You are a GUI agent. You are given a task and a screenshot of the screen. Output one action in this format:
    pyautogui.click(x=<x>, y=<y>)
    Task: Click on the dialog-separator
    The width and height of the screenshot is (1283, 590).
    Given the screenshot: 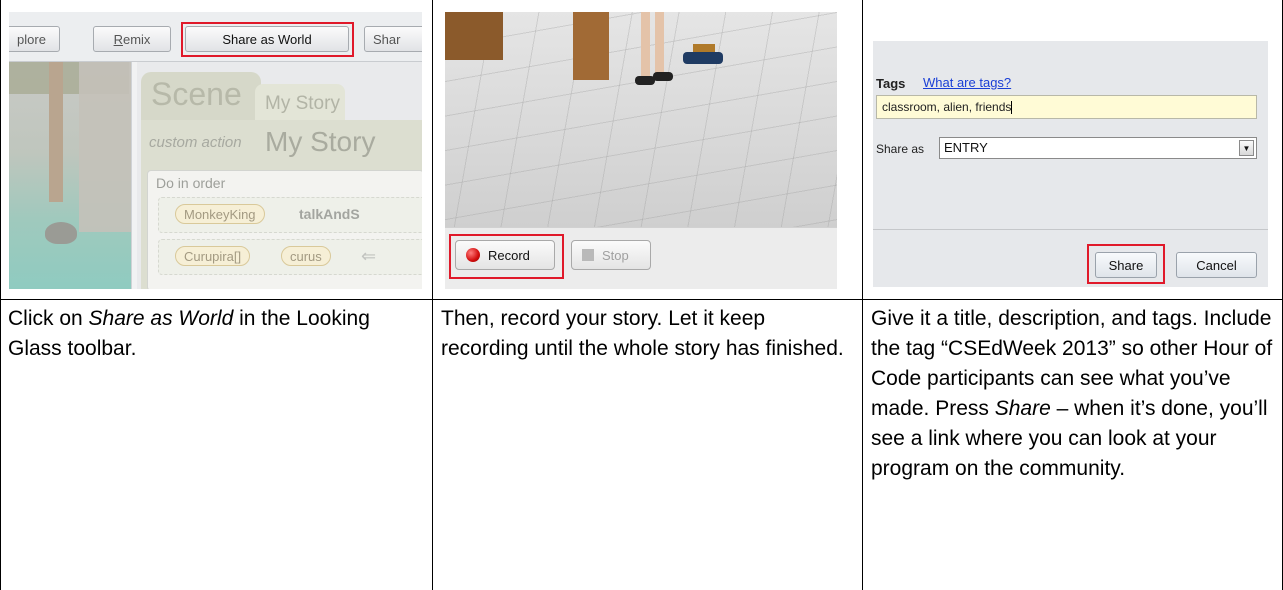 What is the action you would take?
    pyautogui.click(x=1070, y=229)
    